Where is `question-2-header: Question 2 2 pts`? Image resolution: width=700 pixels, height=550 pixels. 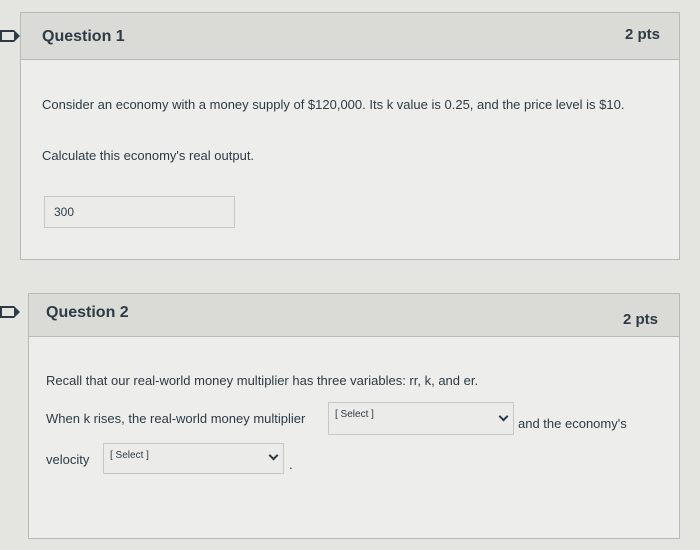 question-2-header: Question 2 2 pts is located at coordinates (354, 315).